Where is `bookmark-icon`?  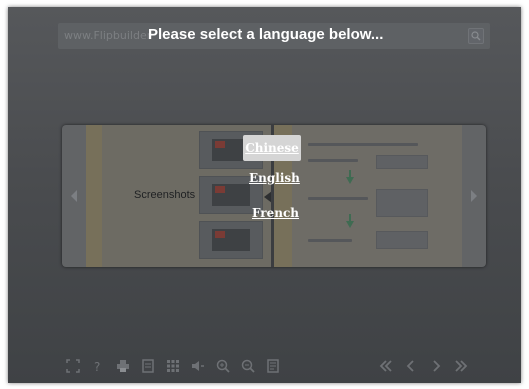 bookmark-icon is located at coordinates (273, 366).